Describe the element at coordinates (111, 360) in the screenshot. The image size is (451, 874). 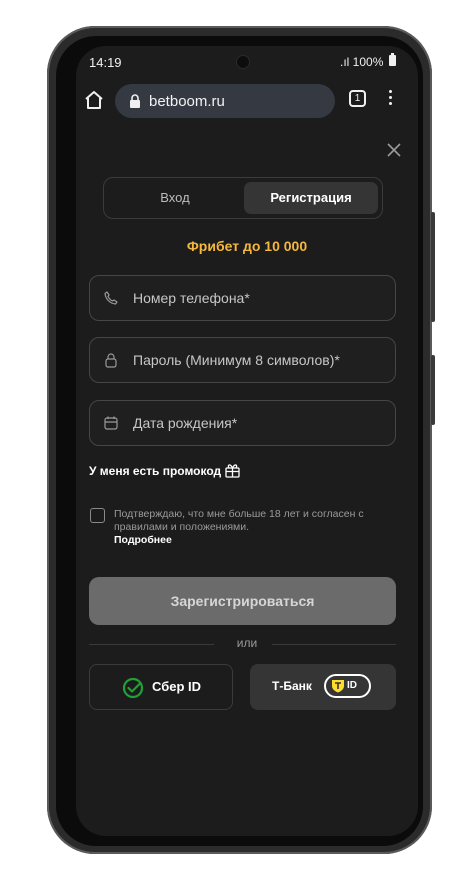
I see `padlock-icon` at that location.